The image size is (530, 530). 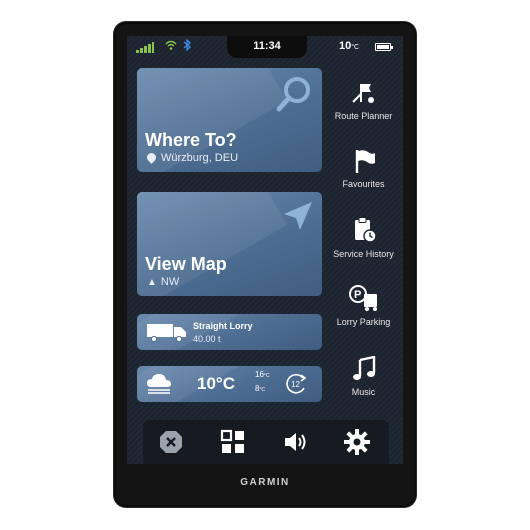 I want to click on clipboard-clock-icon, so click(x=365, y=230).